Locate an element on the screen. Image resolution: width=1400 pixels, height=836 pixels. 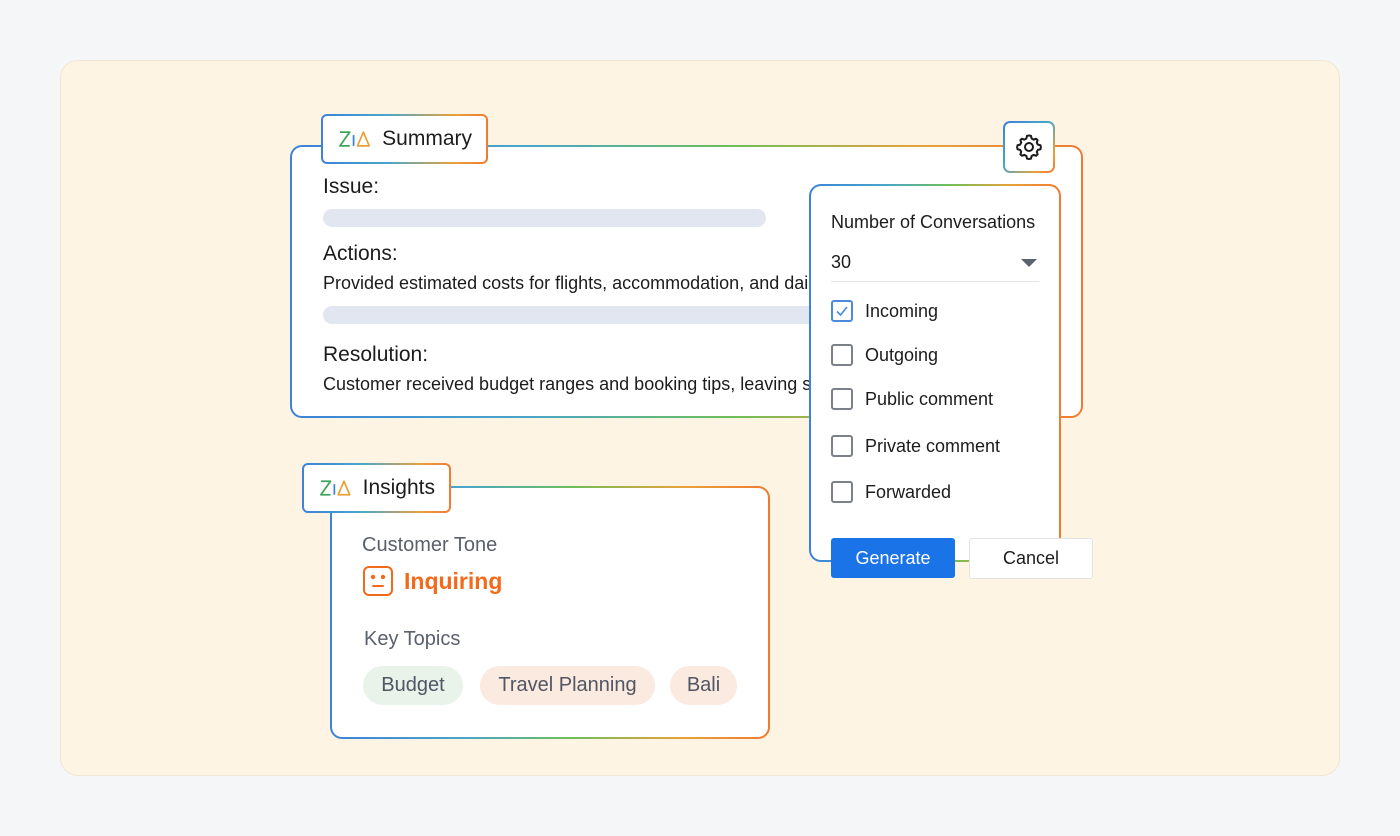
topic-chip-budget: Budget is located at coordinates (413, 685).